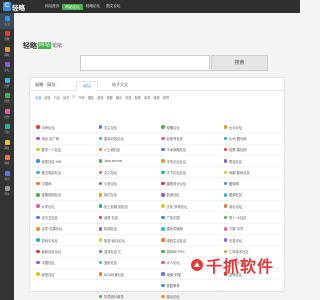 The width and height of the screenshot is (320, 300). Describe the element at coordinates (64, 252) in the screenshot. I see `forum-link: 最新社区论坛` at that location.